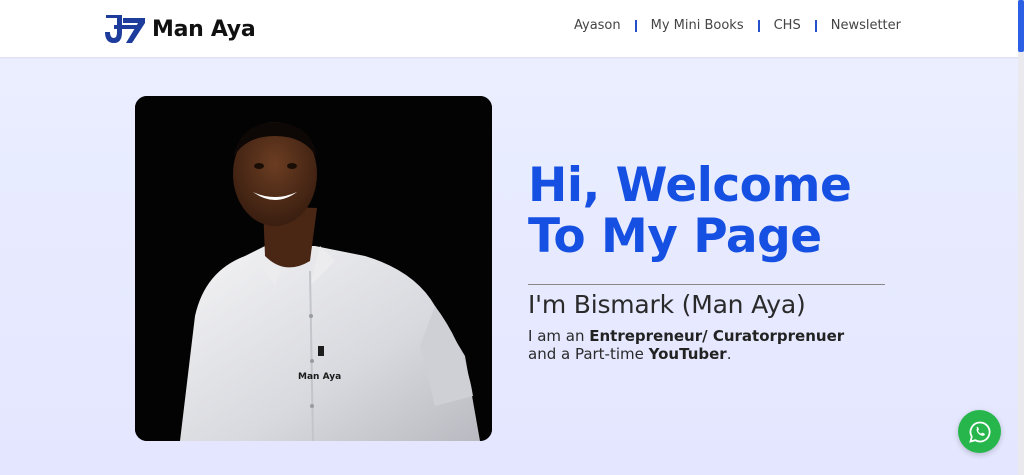  I want to click on main-nav: Ayason My Mini Books CHS Newsletter, so click(737, 25).